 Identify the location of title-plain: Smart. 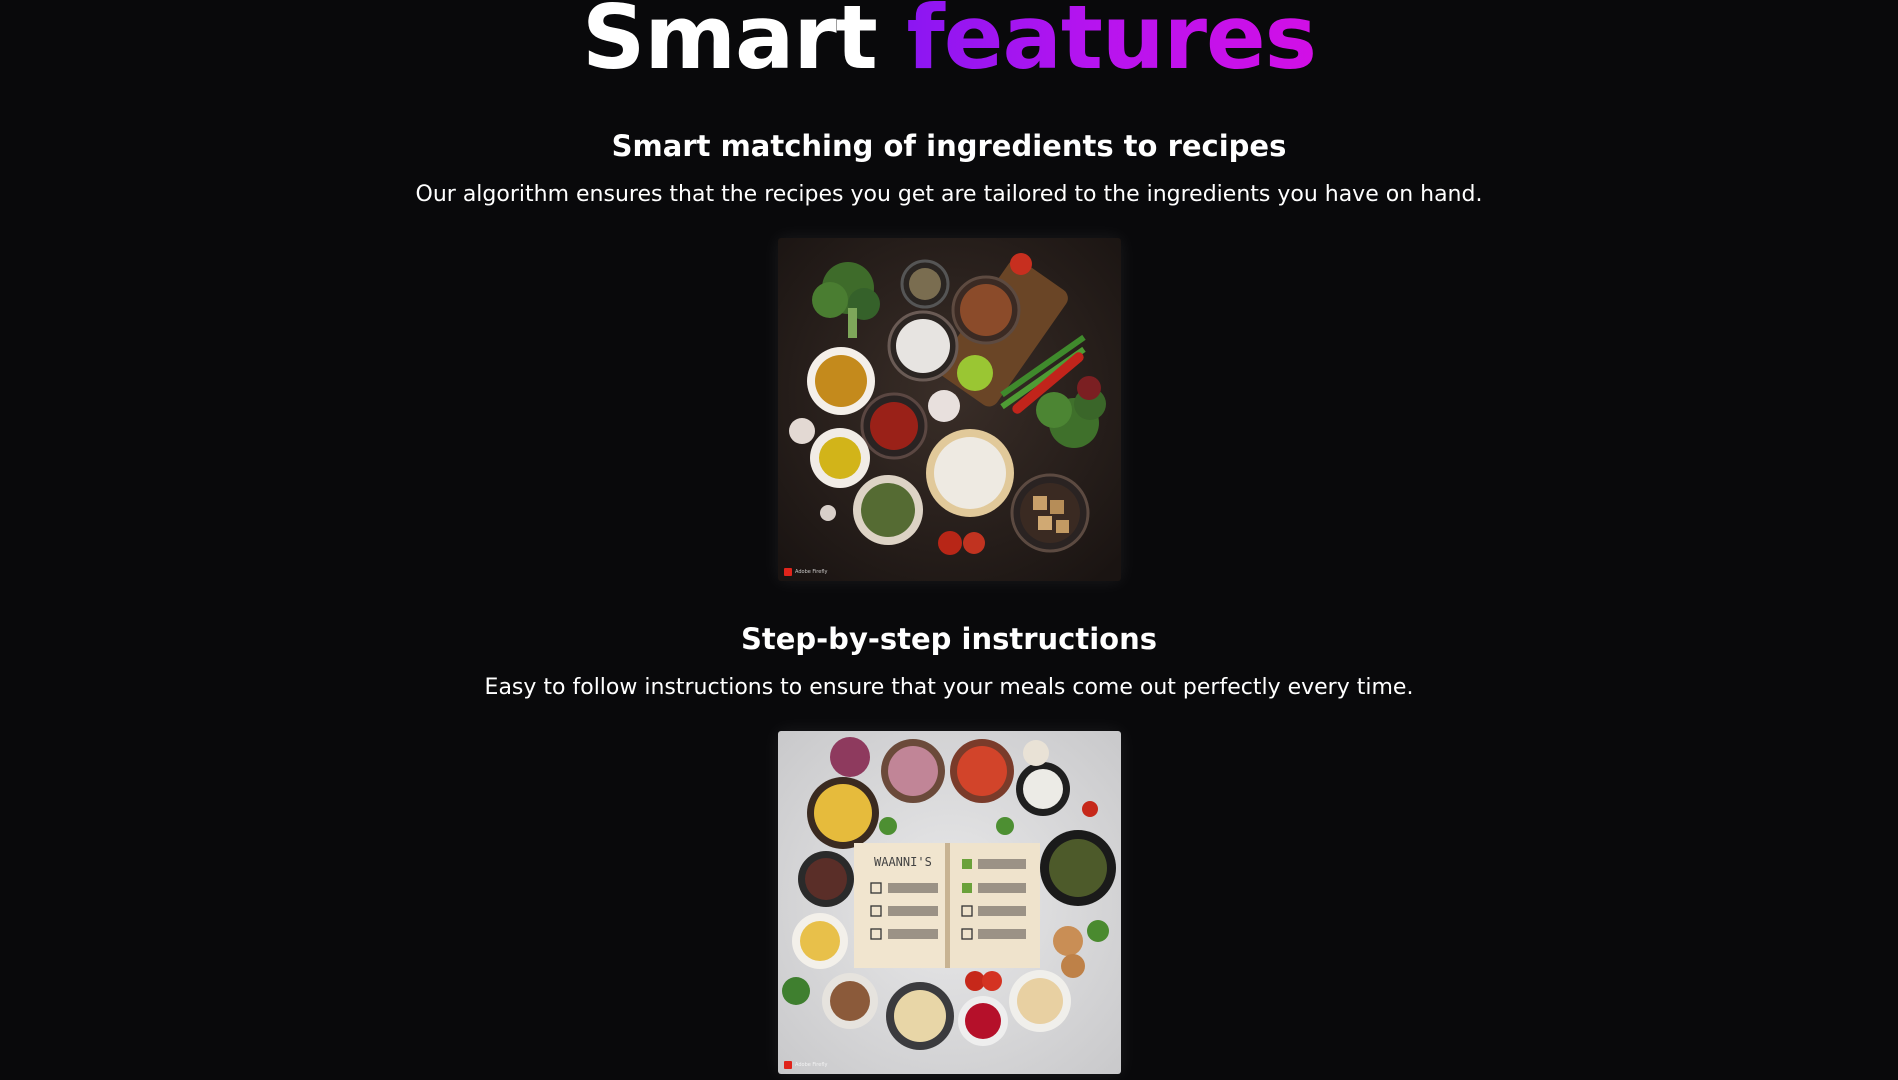
(729, 44).